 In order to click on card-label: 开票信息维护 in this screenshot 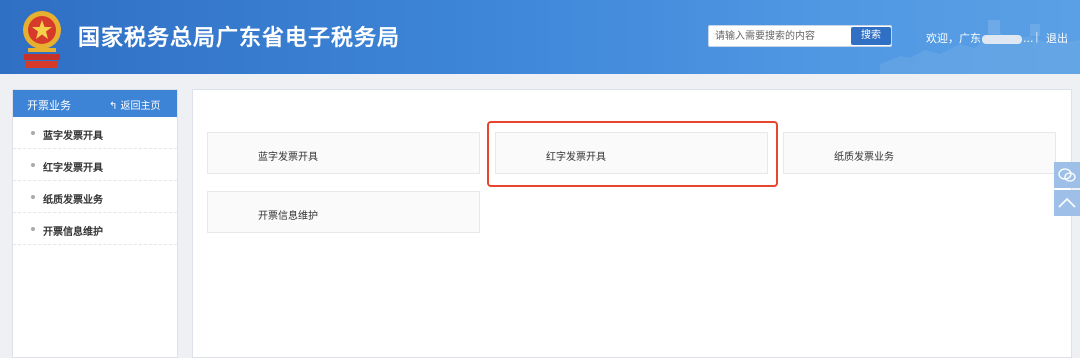, I will do `click(288, 216)`.